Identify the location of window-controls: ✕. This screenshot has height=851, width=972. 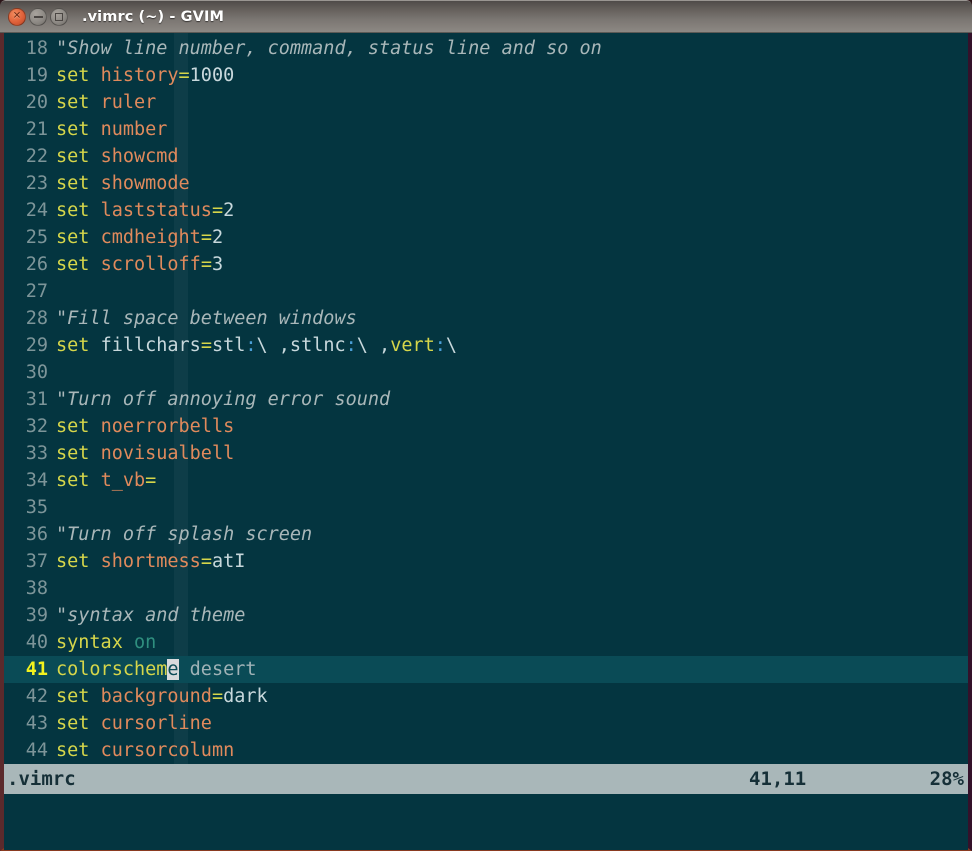
(38, 17).